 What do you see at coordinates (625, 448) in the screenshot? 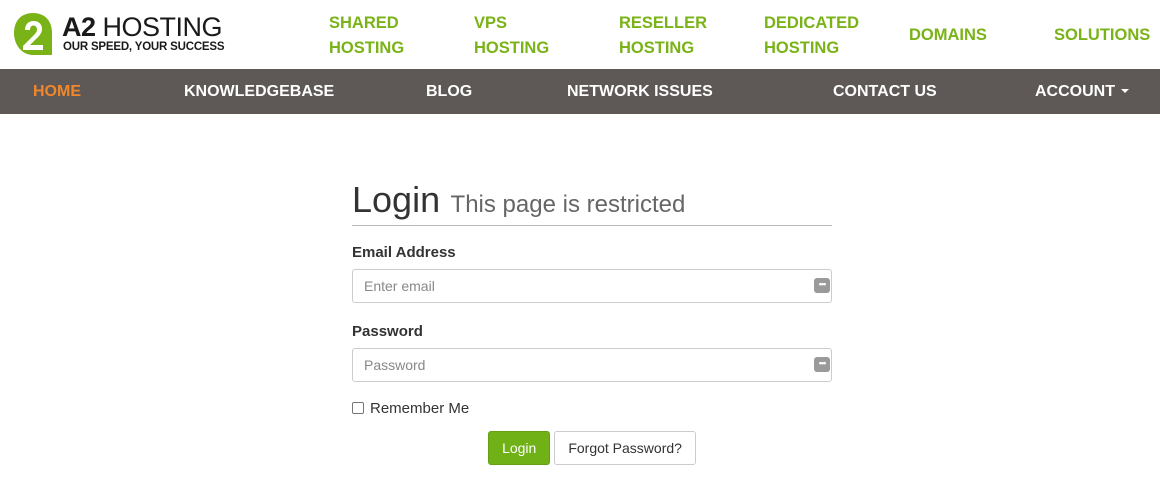
I see `forgot-password-button: Forgot Password?` at bounding box center [625, 448].